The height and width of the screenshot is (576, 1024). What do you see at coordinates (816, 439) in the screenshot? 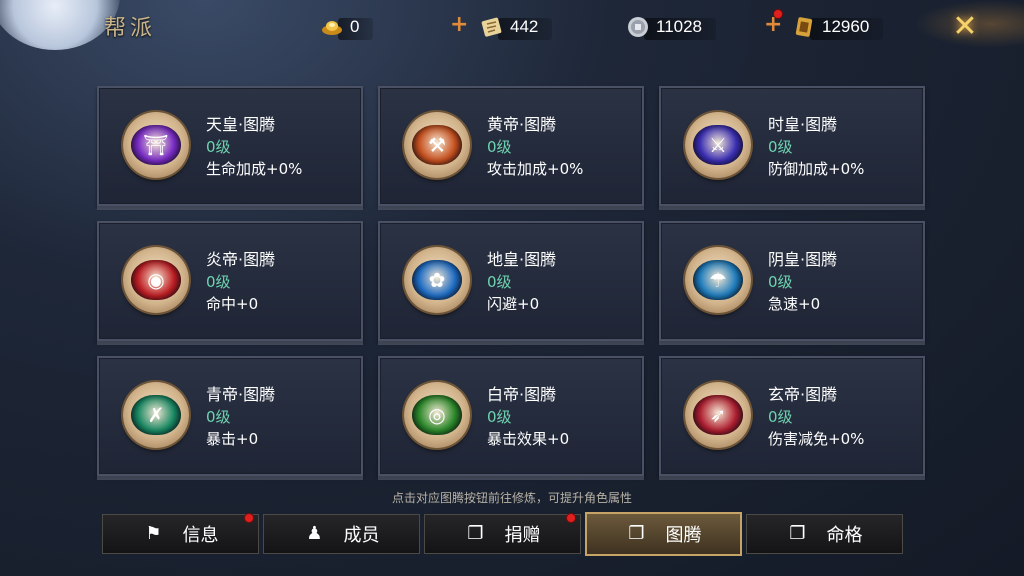
I see `totem-attribute: 伤害减免+0%` at bounding box center [816, 439].